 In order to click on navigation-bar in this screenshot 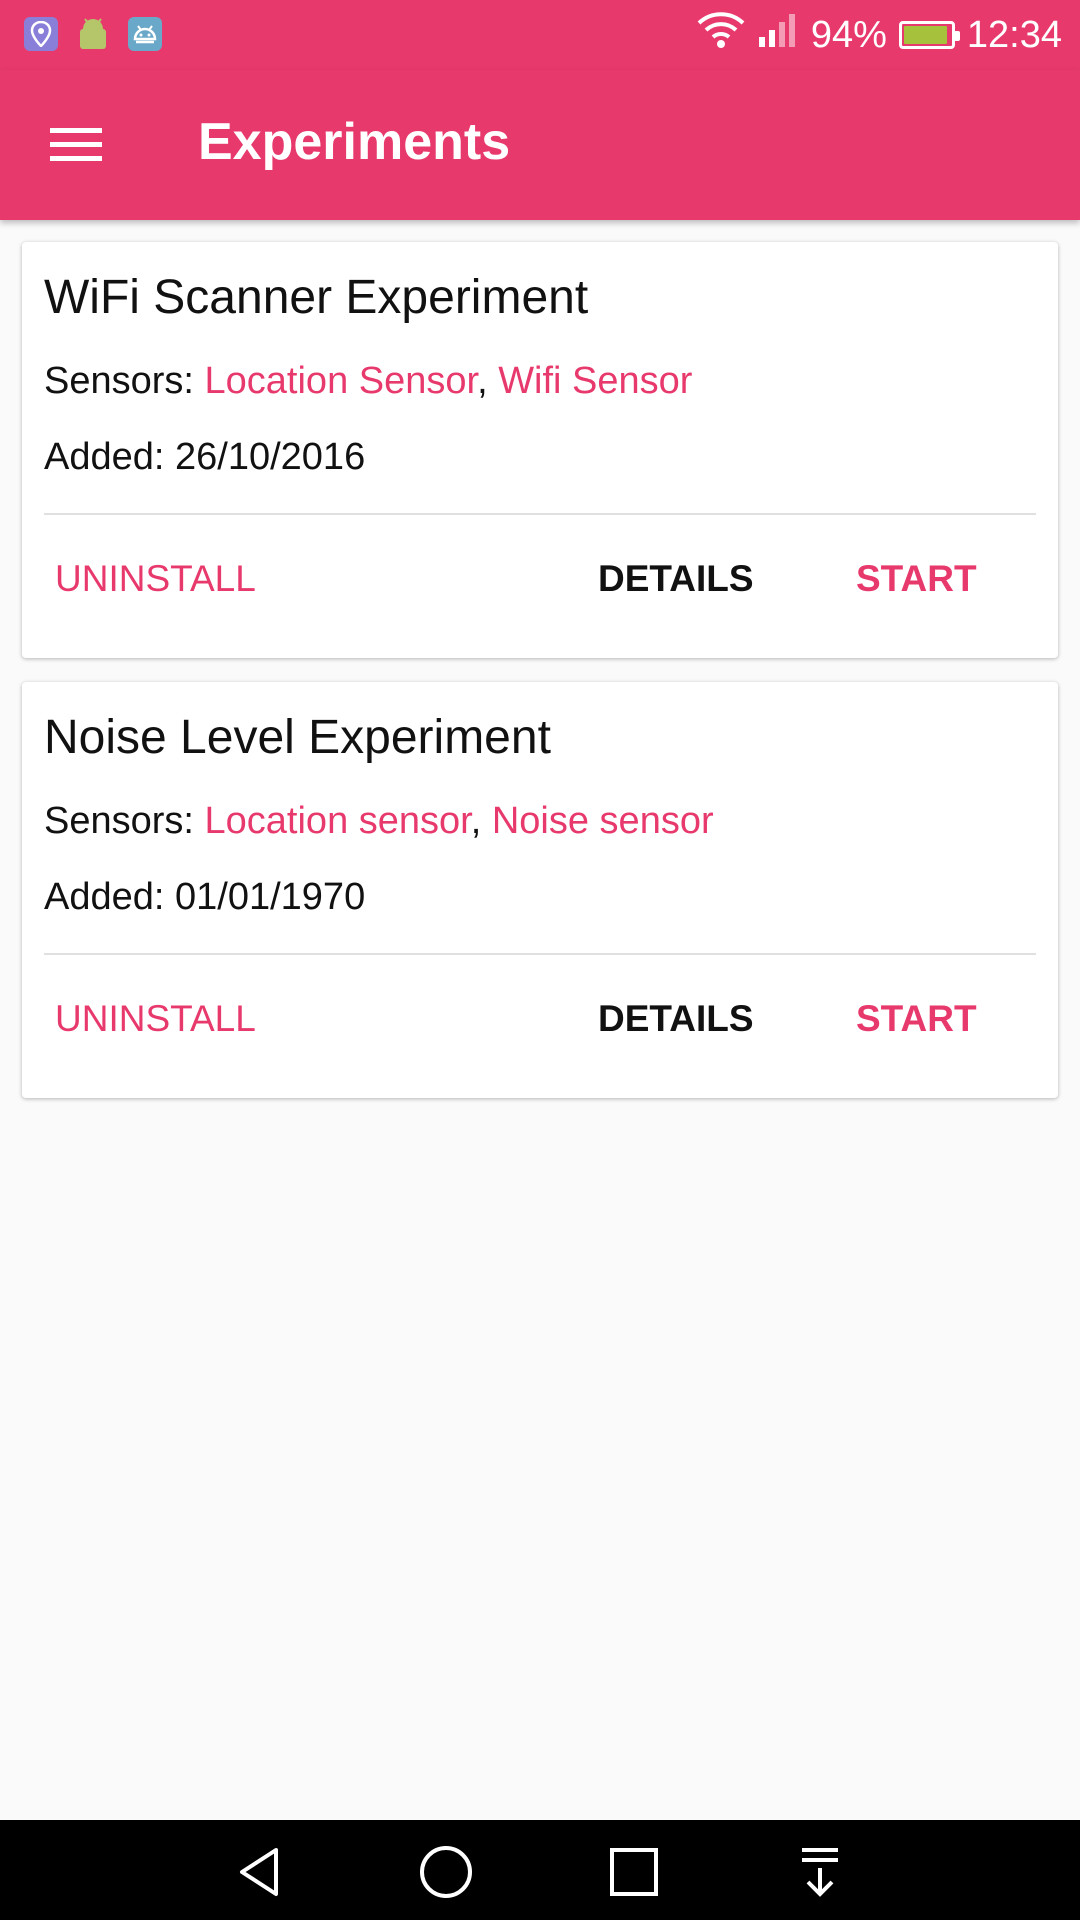, I will do `click(540, 1870)`.